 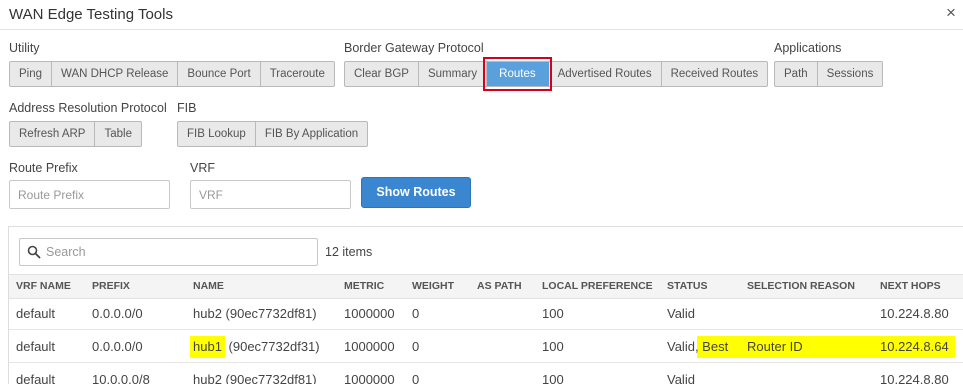 What do you see at coordinates (796, 74) in the screenshot?
I see `path-button: Path` at bounding box center [796, 74].